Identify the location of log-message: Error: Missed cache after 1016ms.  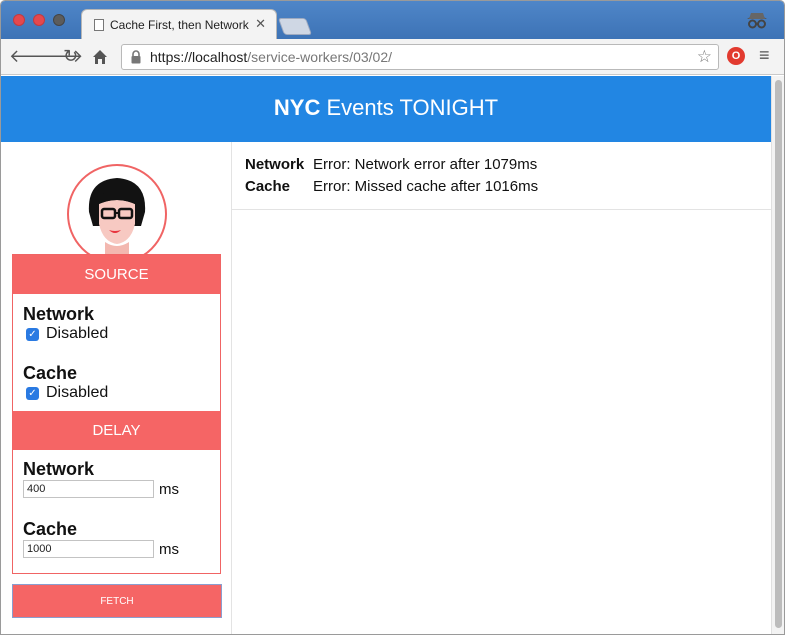
(426, 186).